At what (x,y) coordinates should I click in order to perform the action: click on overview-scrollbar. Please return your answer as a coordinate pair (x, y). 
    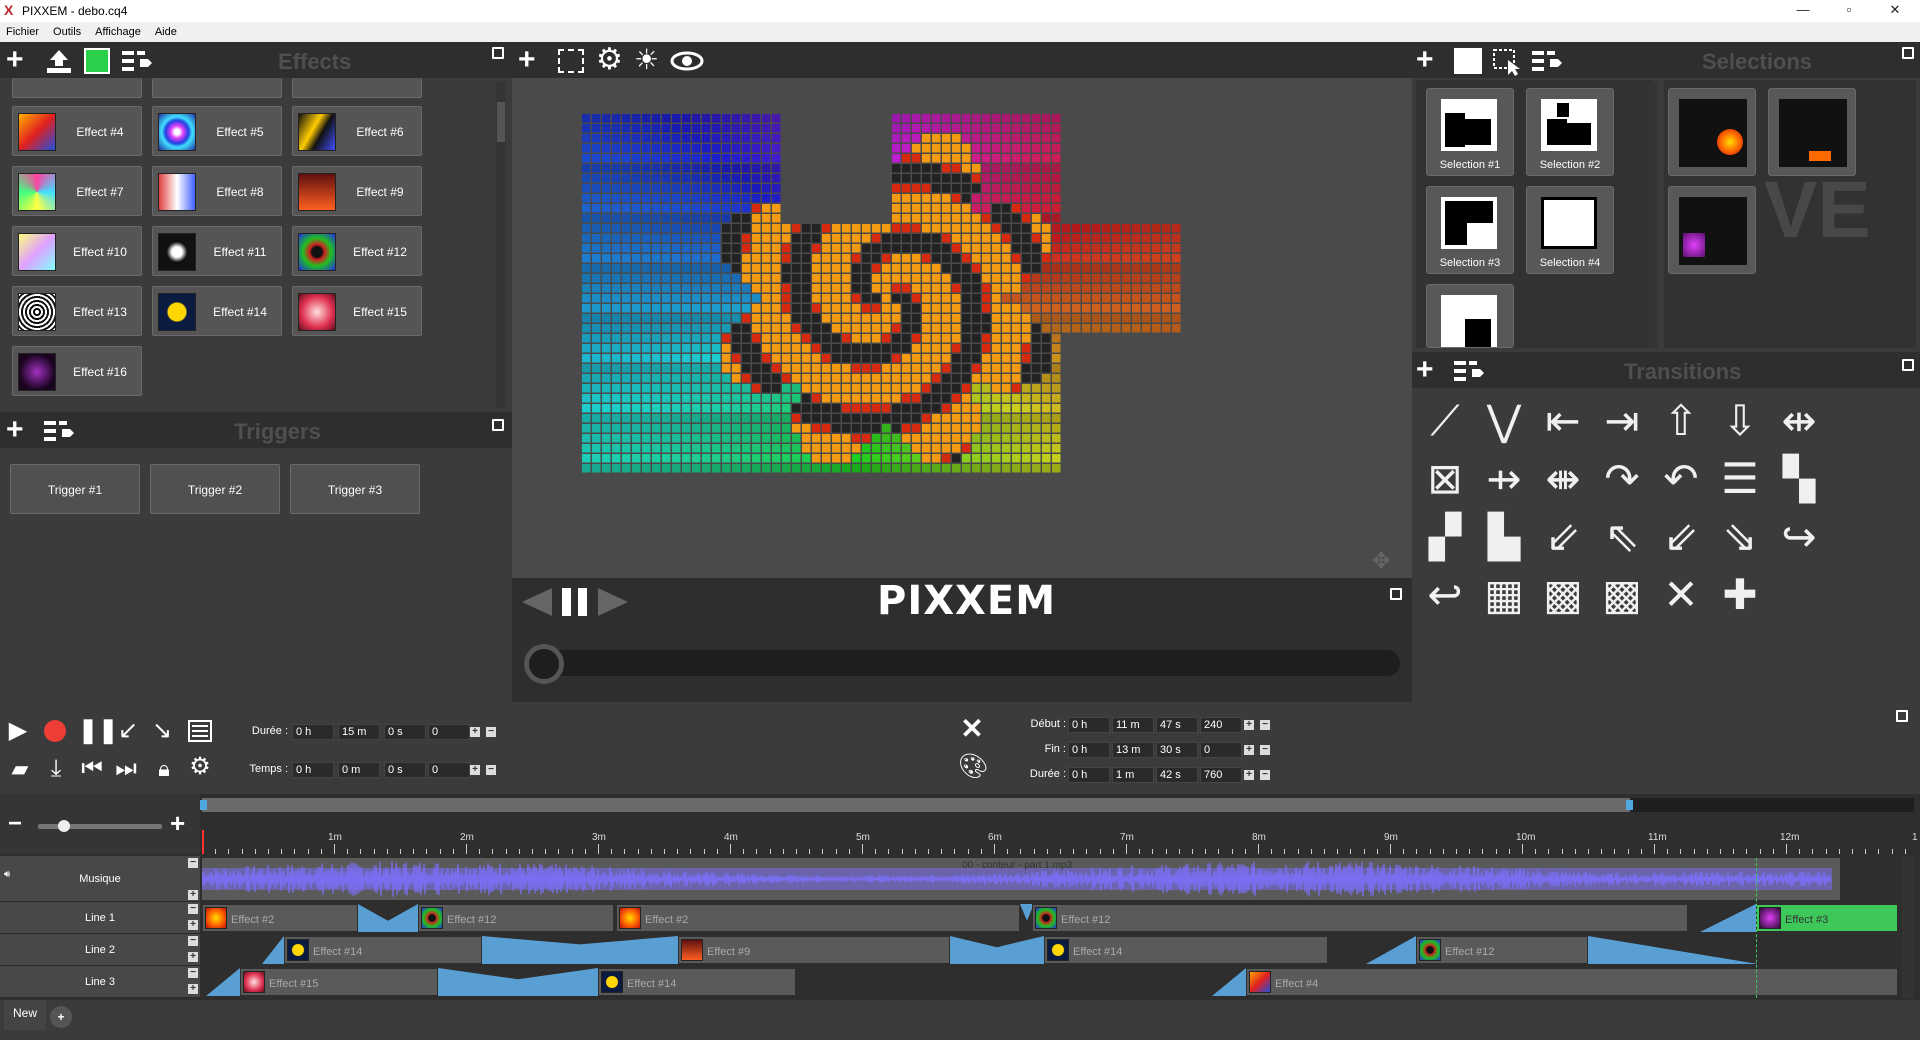
    Looking at the image, I should click on (1057, 805).